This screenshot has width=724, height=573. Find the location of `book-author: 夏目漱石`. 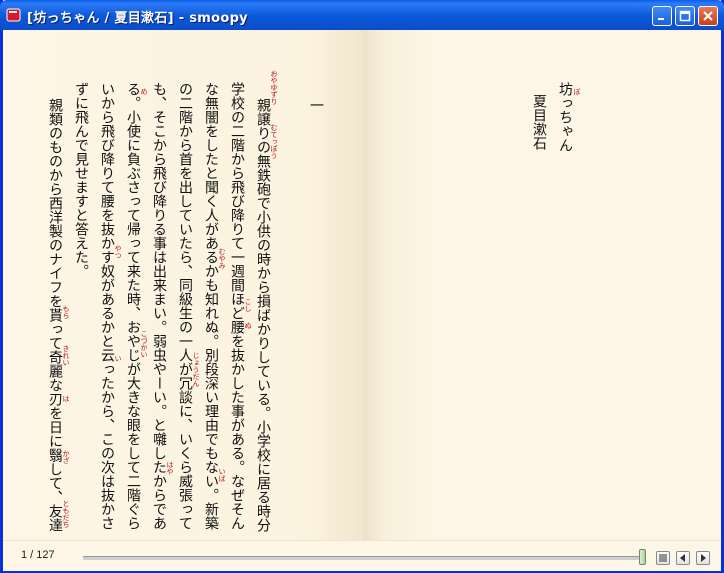

book-author: 夏目漱石 is located at coordinates (539, 122).